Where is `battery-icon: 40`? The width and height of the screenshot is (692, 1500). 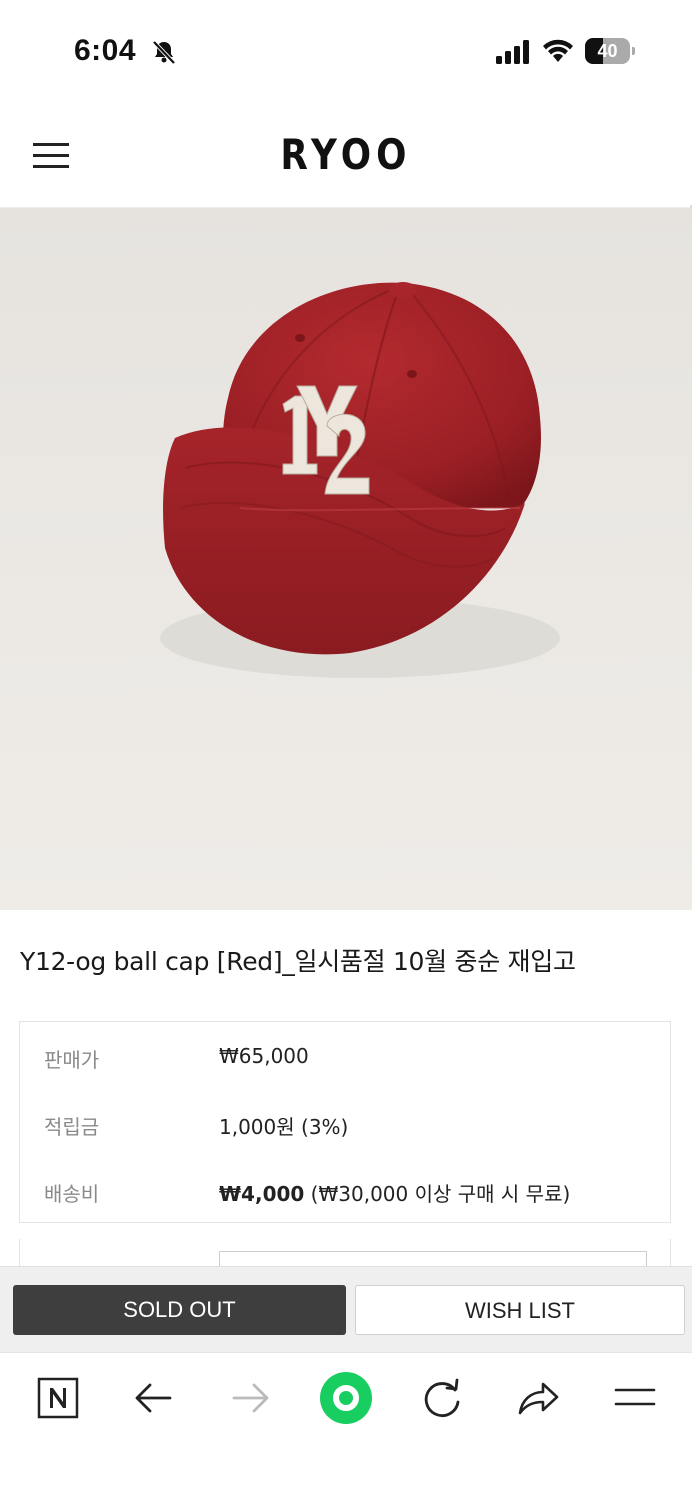
battery-icon: 40 is located at coordinates (610, 51).